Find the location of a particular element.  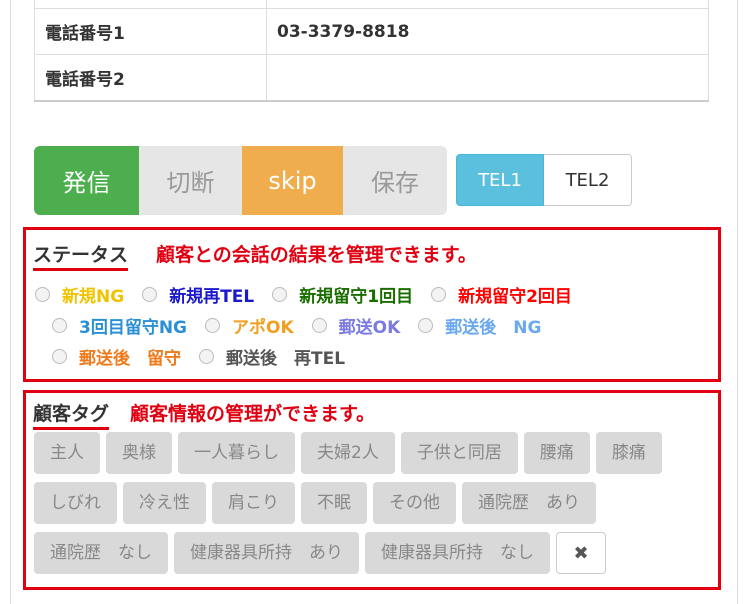

tel1-button: TEL1 is located at coordinates (500, 180).